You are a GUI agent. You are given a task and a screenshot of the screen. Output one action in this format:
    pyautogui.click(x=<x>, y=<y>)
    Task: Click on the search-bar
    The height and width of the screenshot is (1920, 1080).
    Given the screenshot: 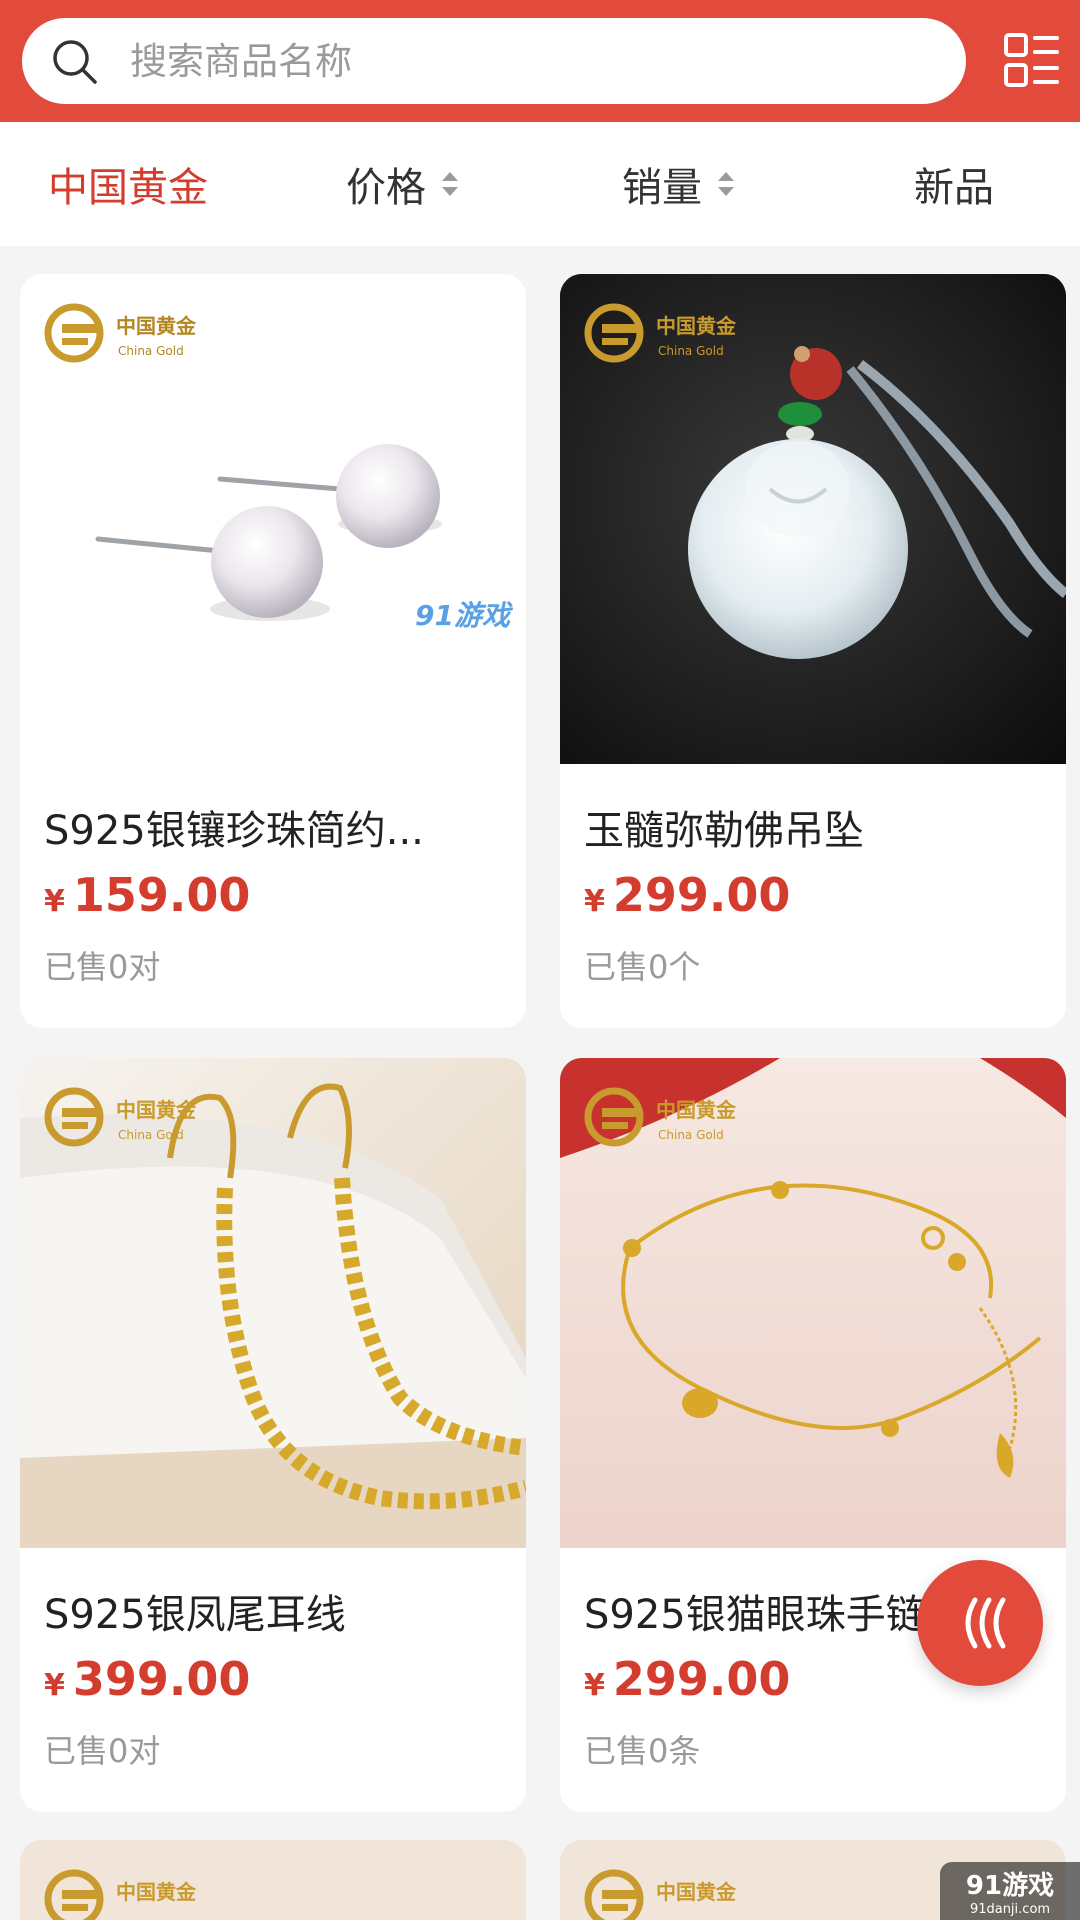 What is the action you would take?
    pyautogui.click(x=494, y=61)
    